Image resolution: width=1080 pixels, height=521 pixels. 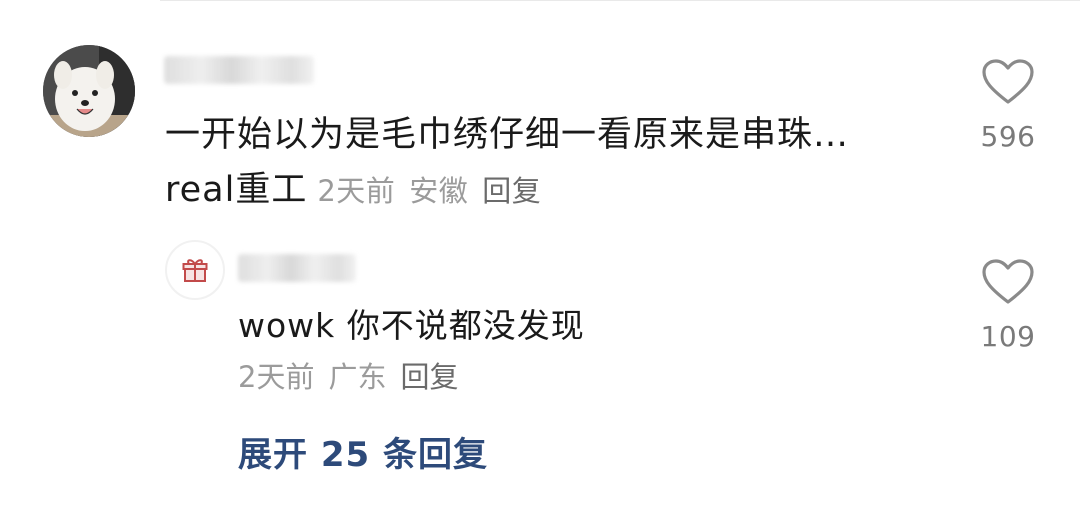 What do you see at coordinates (411, 325) in the screenshot?
I see `reply-text: wowk 你不说都没发现` at bounding box center [411, 325].